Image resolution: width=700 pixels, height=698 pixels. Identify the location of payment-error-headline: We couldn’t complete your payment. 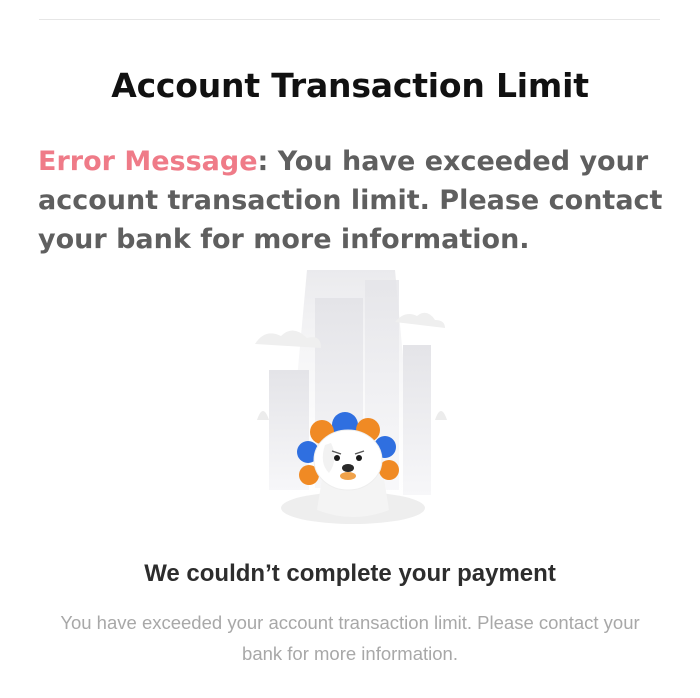
(350, 573).